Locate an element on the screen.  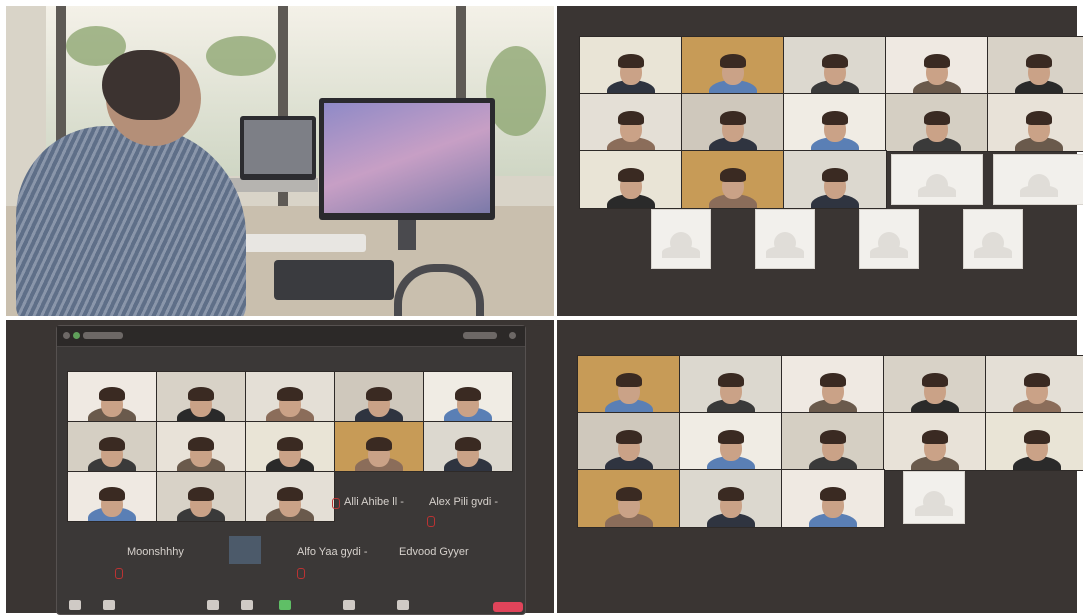
video-button is located at coordinates (109, 605).